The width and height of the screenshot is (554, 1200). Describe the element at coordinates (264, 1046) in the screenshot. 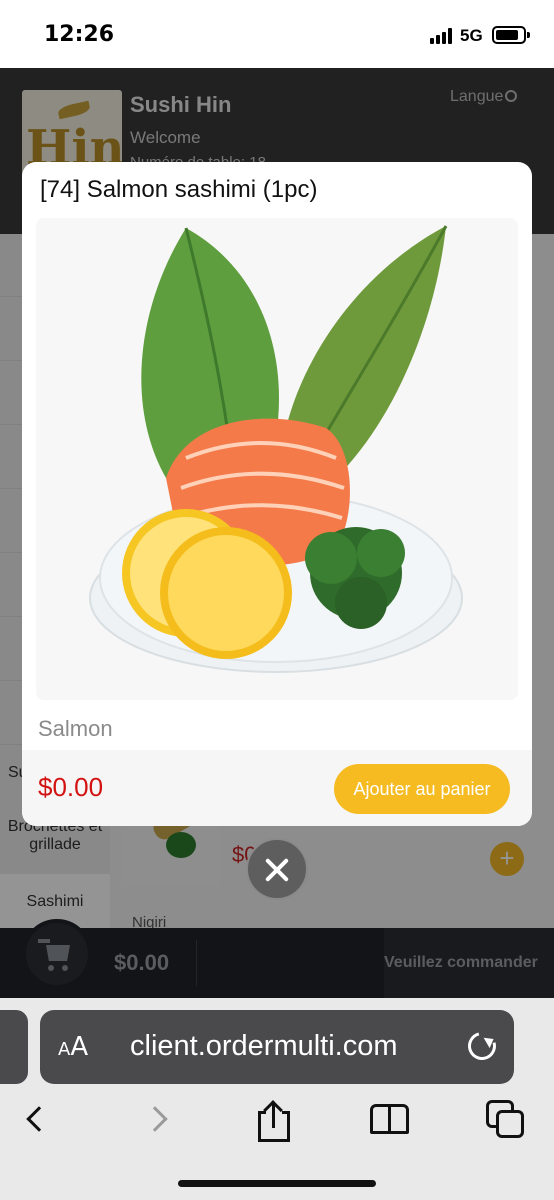

I see `url-text: client.ordermulti.com` at that location.